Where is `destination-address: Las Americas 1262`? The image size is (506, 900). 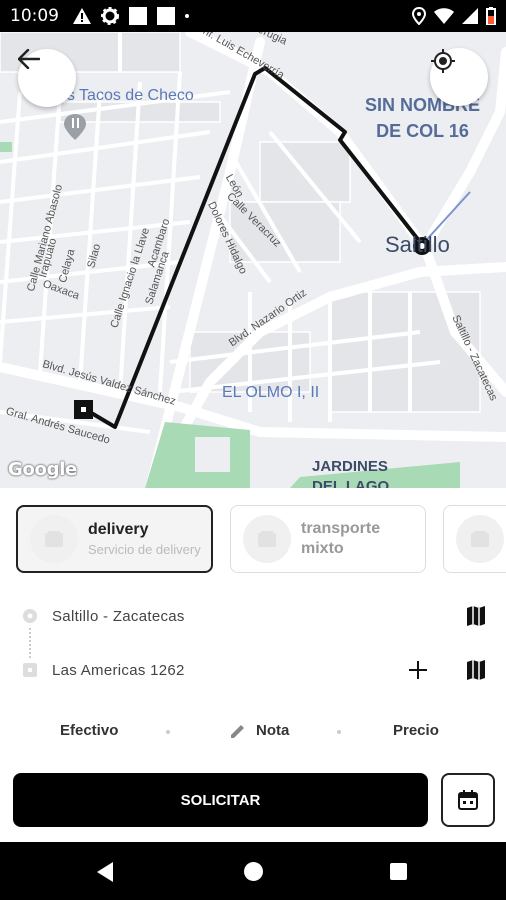 destination-address: Las Americas 1262 is located at coordinates (118, 670).